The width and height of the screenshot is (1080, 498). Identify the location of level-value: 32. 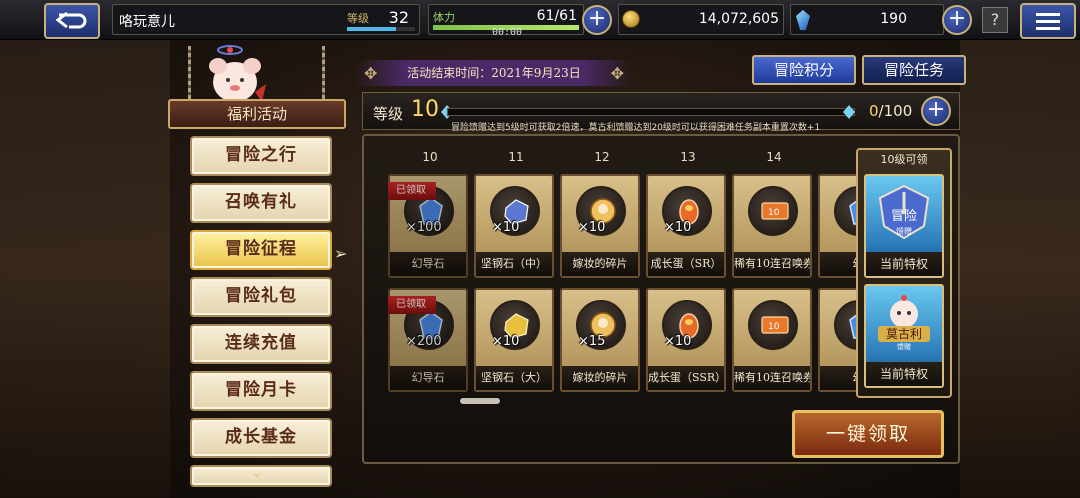
(398, 17).